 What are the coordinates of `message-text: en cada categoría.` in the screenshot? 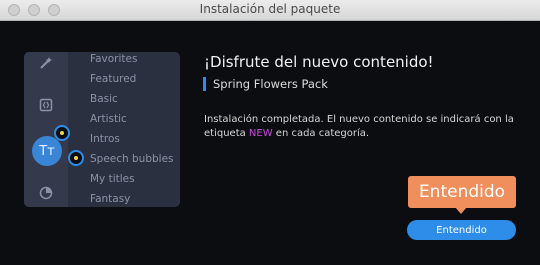 It's located at (321, 133).